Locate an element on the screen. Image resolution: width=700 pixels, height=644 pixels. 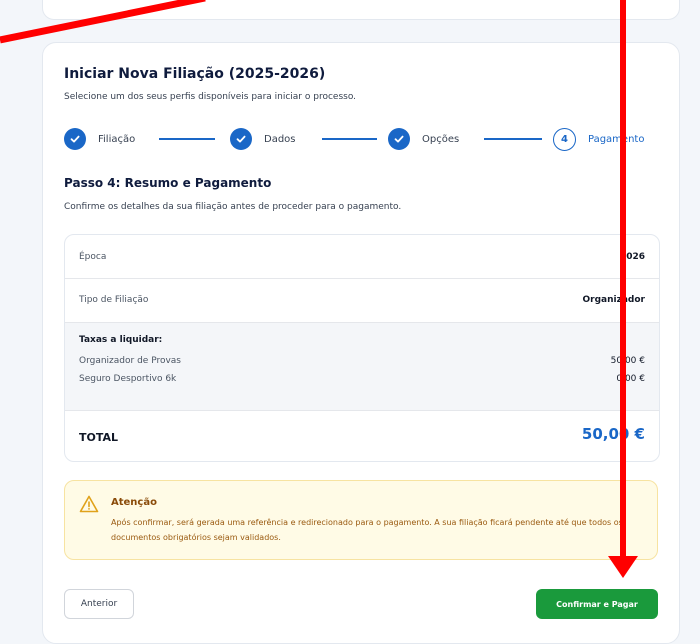
fee-value: 50,00 € is located at coordinates (627, 361).